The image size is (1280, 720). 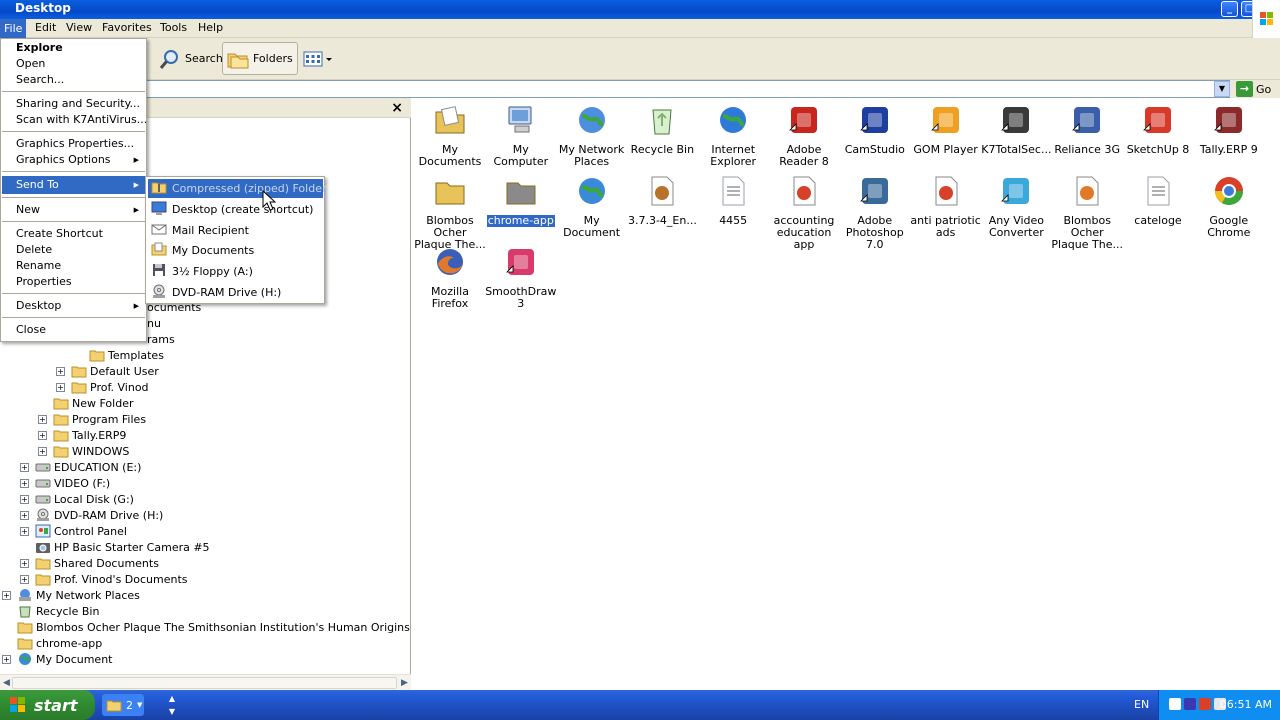 I want to click on menu-view: View, so click(x=79, y=27).